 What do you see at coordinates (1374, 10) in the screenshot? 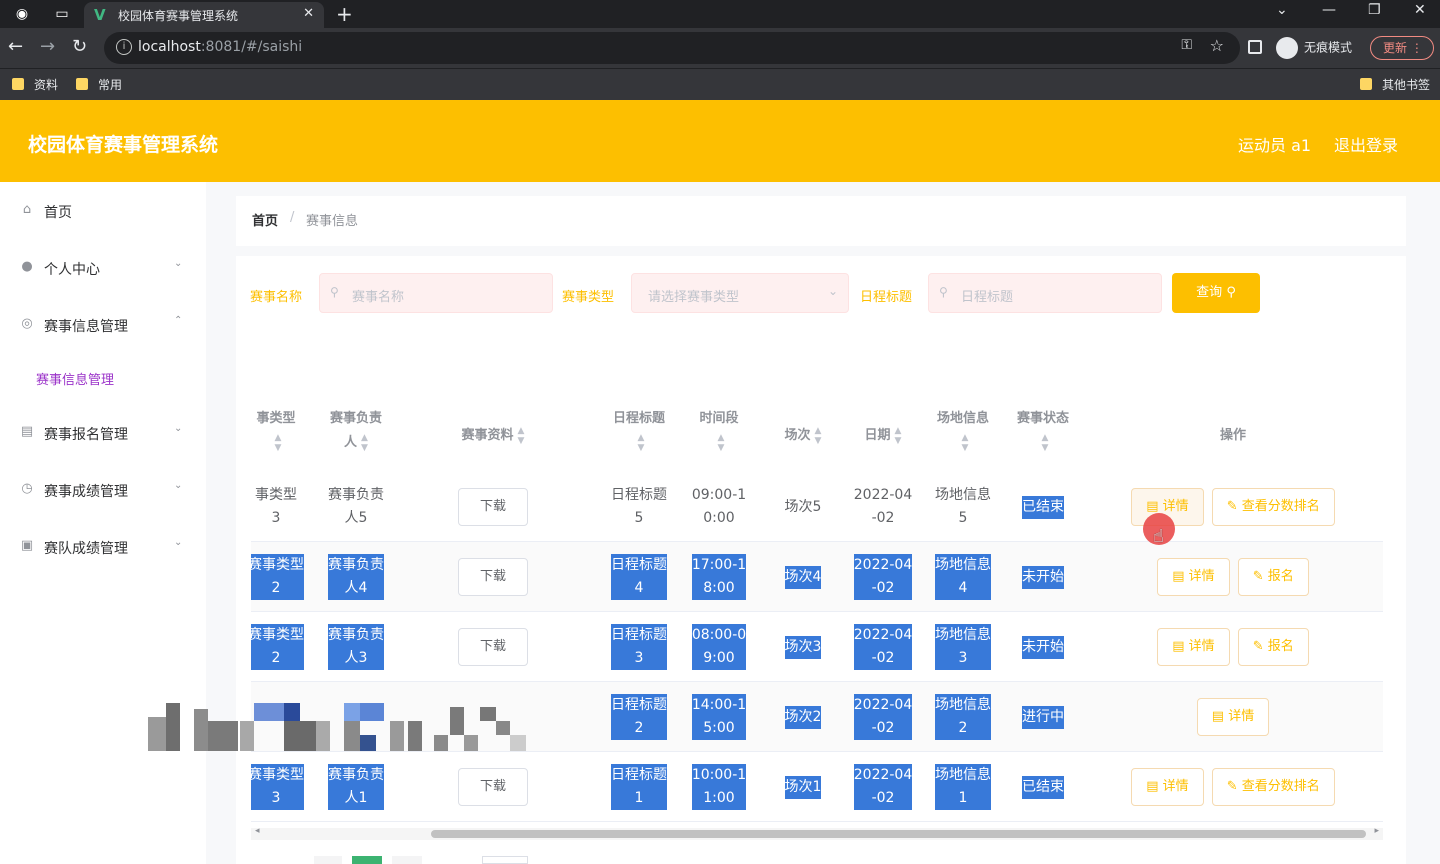
I see `restore-icon: ❐` at bounding box center [1374, 10].